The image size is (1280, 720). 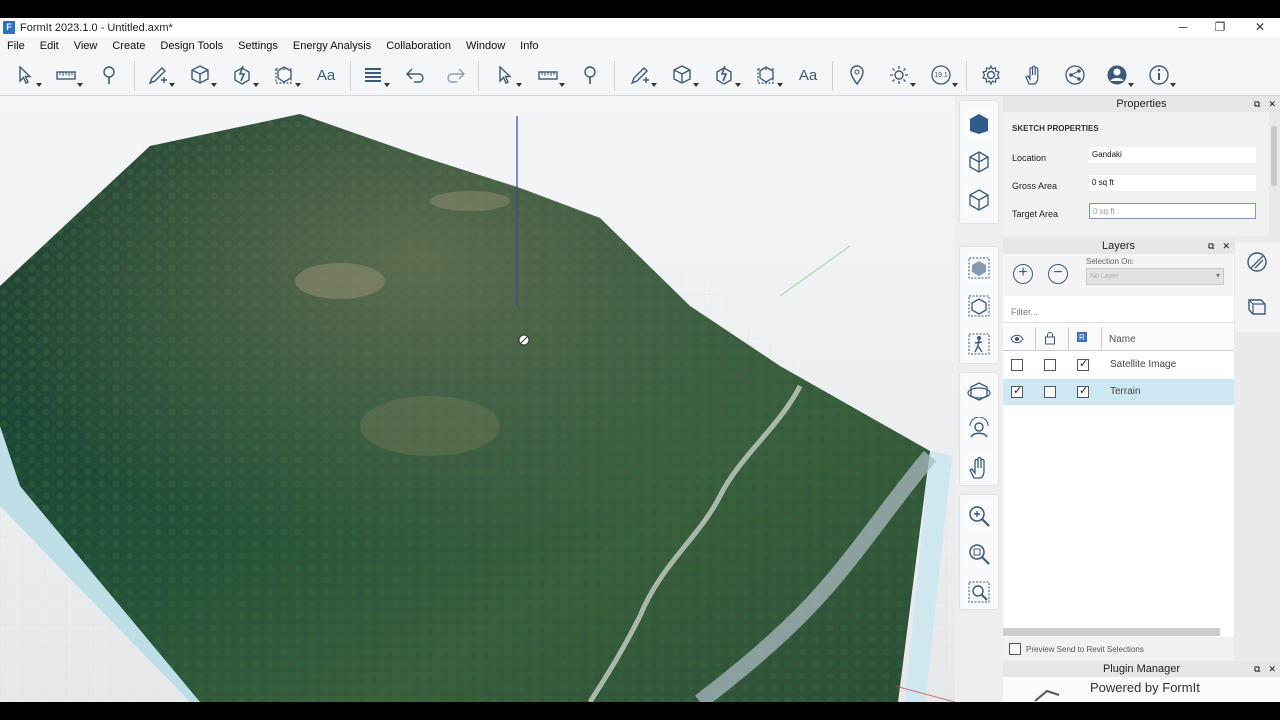 What do you see at coordinates (109, 75) in the screenshot?
I see `paint-tool-icon` at bounding box center [109, 75].